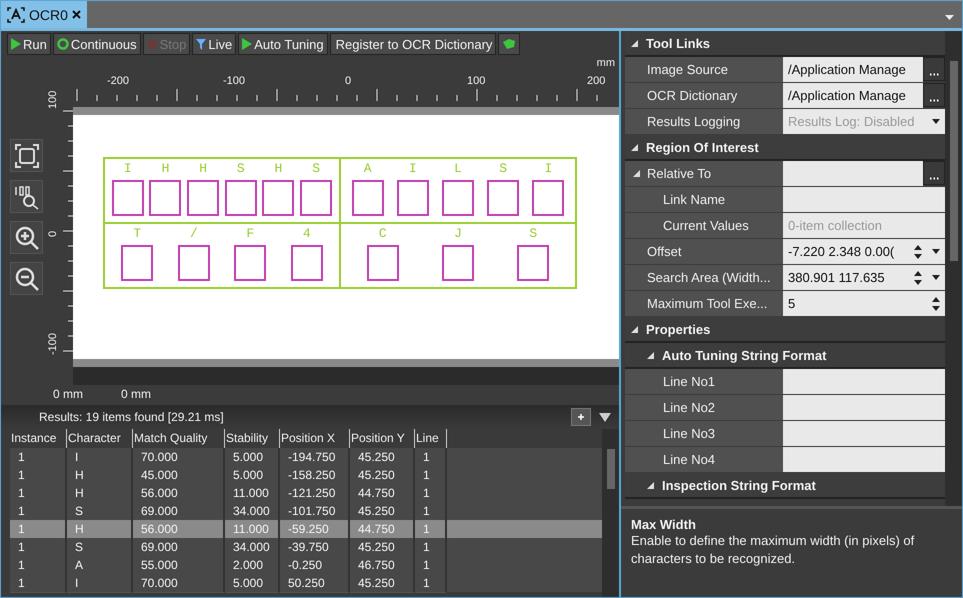  I want to click on ocr-icon, so click(16, 14).